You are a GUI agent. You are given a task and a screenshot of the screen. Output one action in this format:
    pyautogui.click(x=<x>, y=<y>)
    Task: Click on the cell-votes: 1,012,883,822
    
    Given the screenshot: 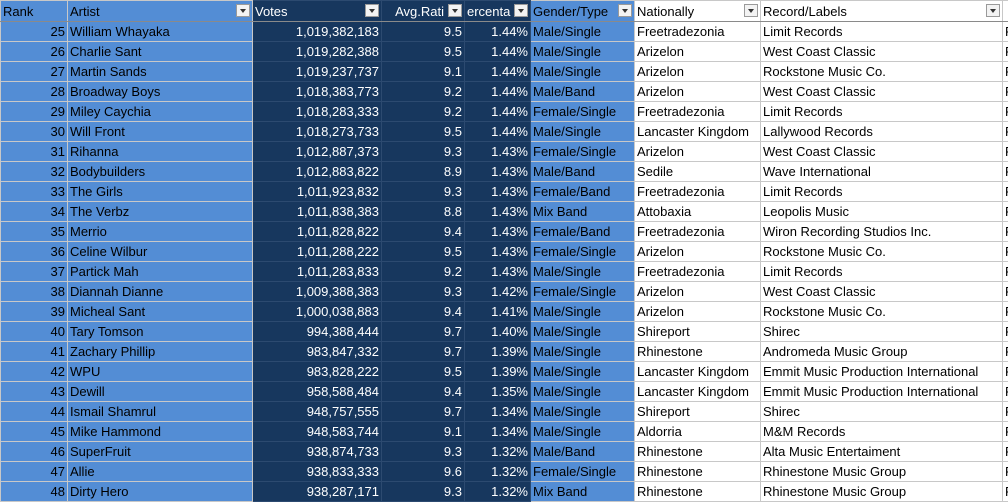 What is the action you would take?
    pyautogui.click(x=317, y=171)
    